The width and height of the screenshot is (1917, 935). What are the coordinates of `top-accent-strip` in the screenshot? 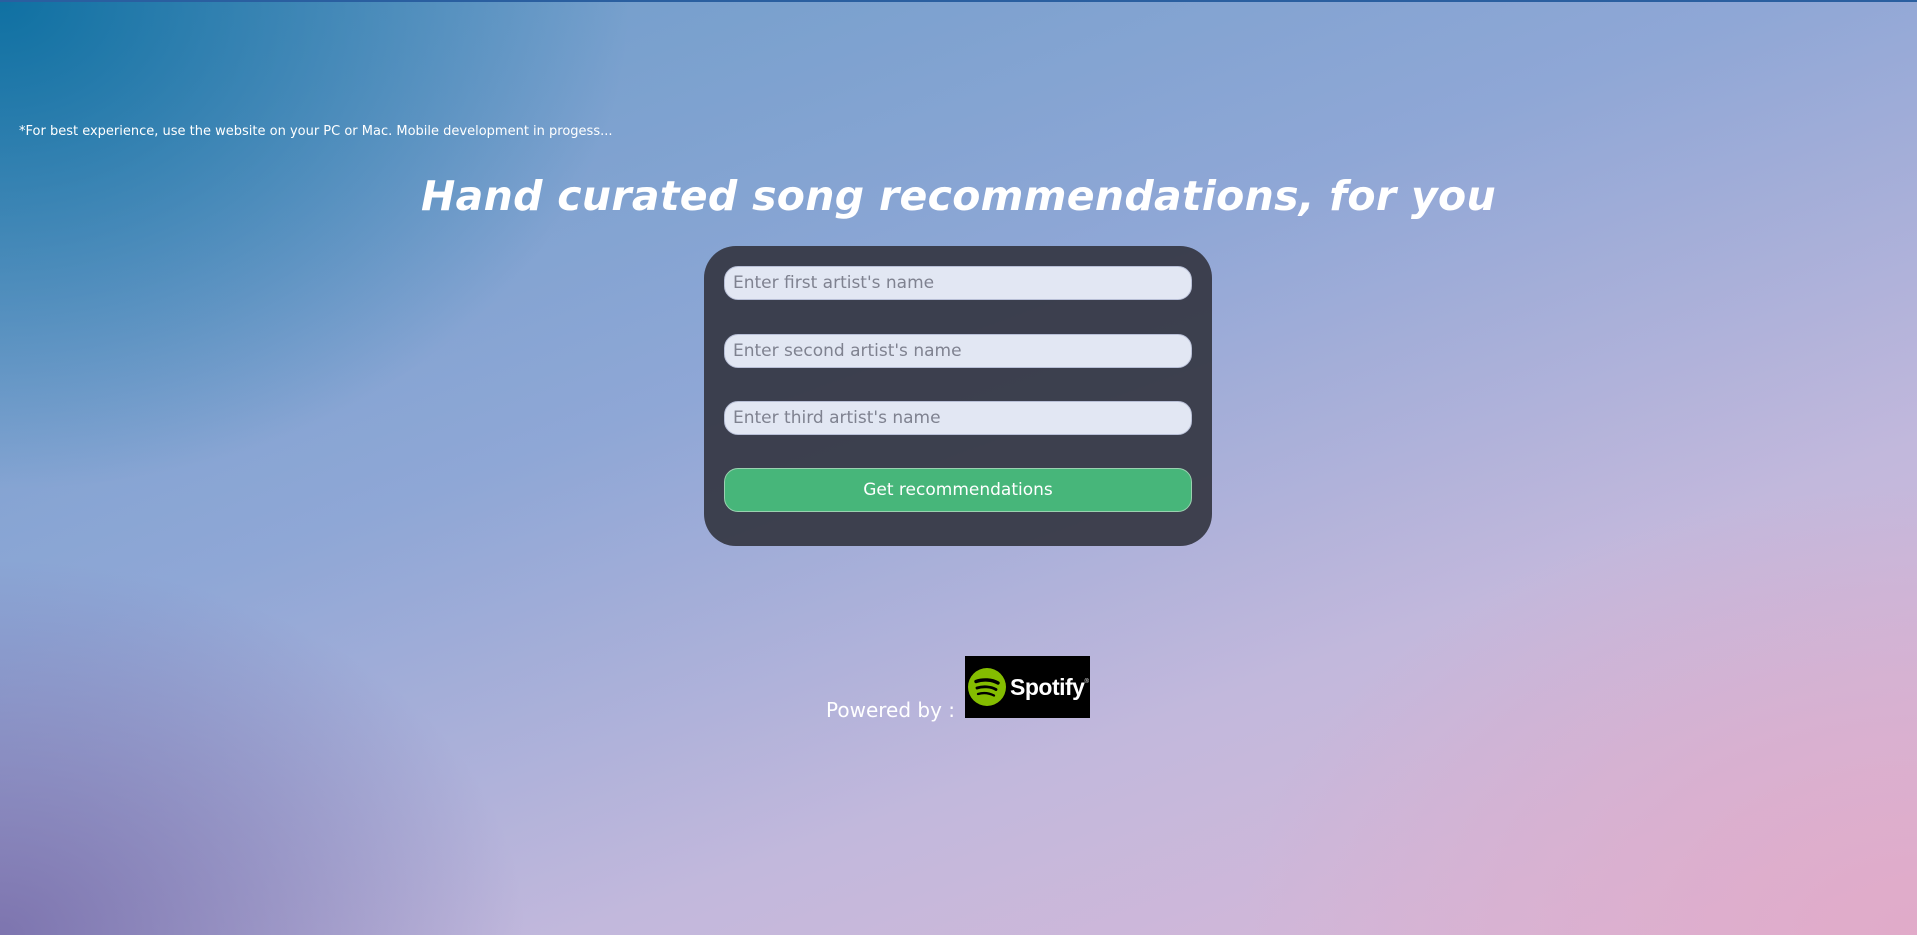 It's located at (958, 1).